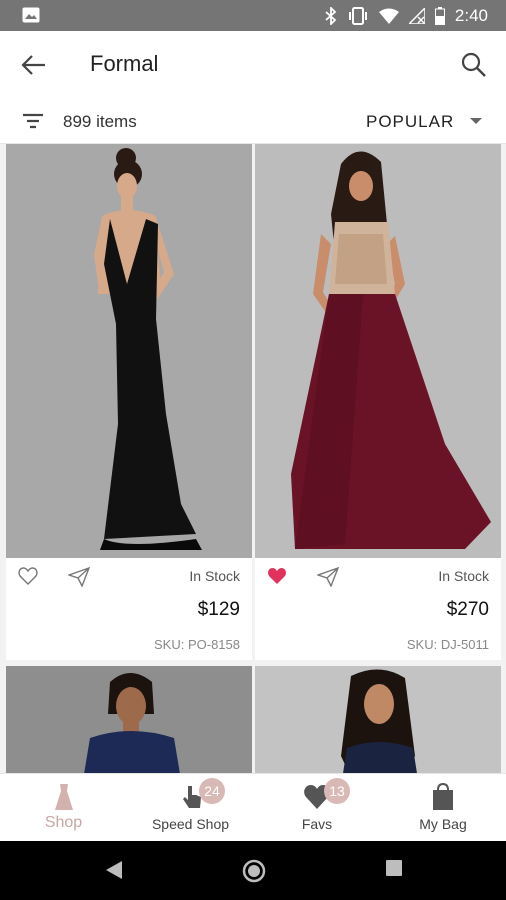 The image size is (506, 900). What do you see at coordinates (218, 609) in the screenshot?
I see `product-price: $129` at bounding box center [218, 609].